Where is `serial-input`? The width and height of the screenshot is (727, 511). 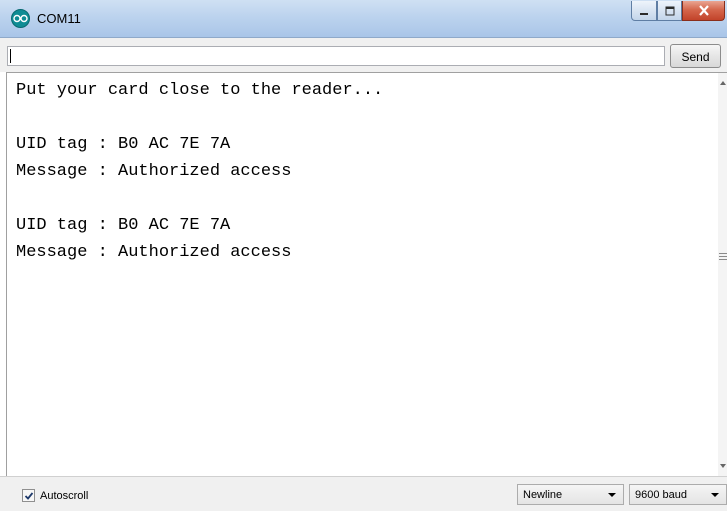 serial-input is located at coordinates (336, 56).